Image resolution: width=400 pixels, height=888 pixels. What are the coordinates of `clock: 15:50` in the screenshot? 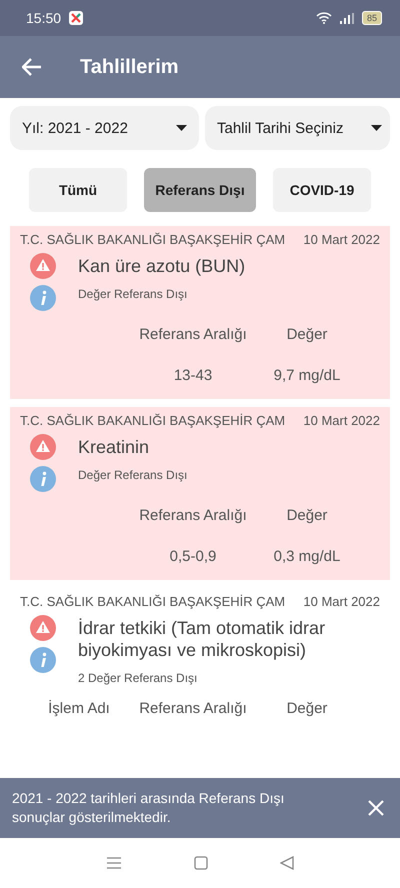 It's located at (44, 18).